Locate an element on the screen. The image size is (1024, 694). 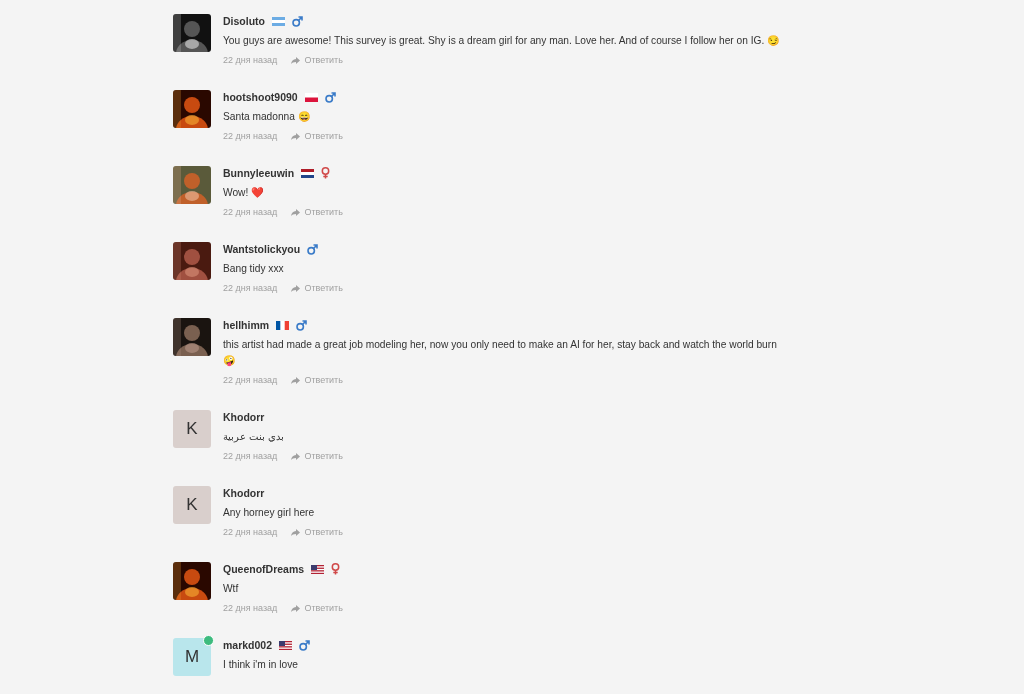
comment-text: Wtf is located at coordinates (231, 589).